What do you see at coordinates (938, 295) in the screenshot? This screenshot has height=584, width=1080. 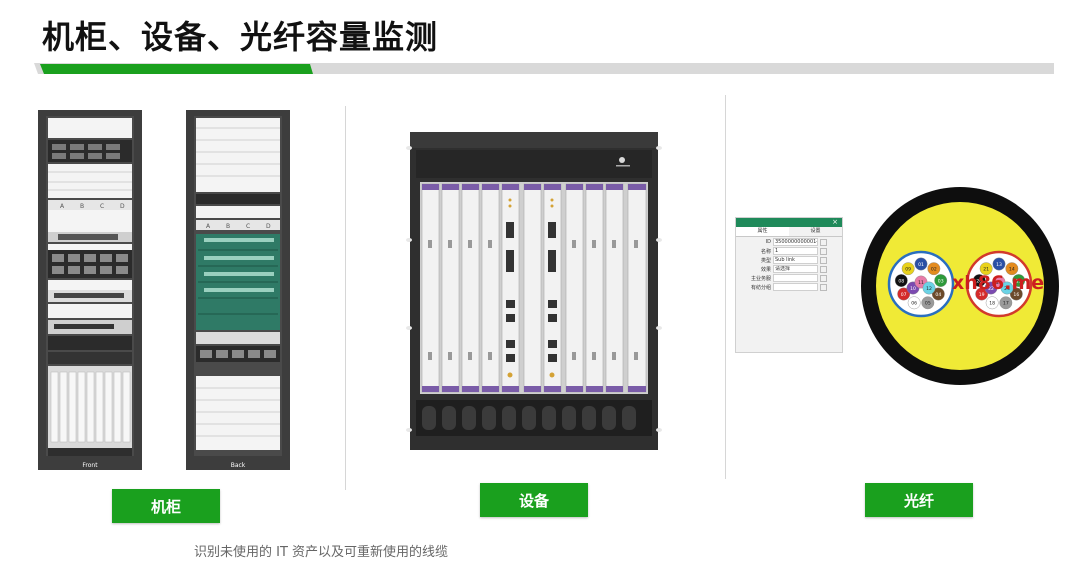 I see `left-fiber-number: 04` at bounding box center [938, 295].